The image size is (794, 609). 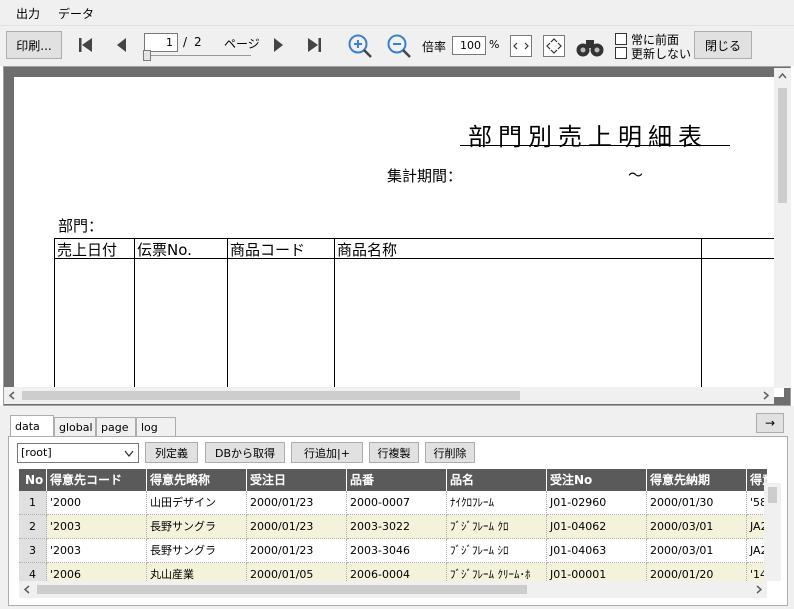 What do you see at coordinates (394, 452) in the screenshot?
I see `duplicate-row-button: 行複製` at bounding box center [394, 452].